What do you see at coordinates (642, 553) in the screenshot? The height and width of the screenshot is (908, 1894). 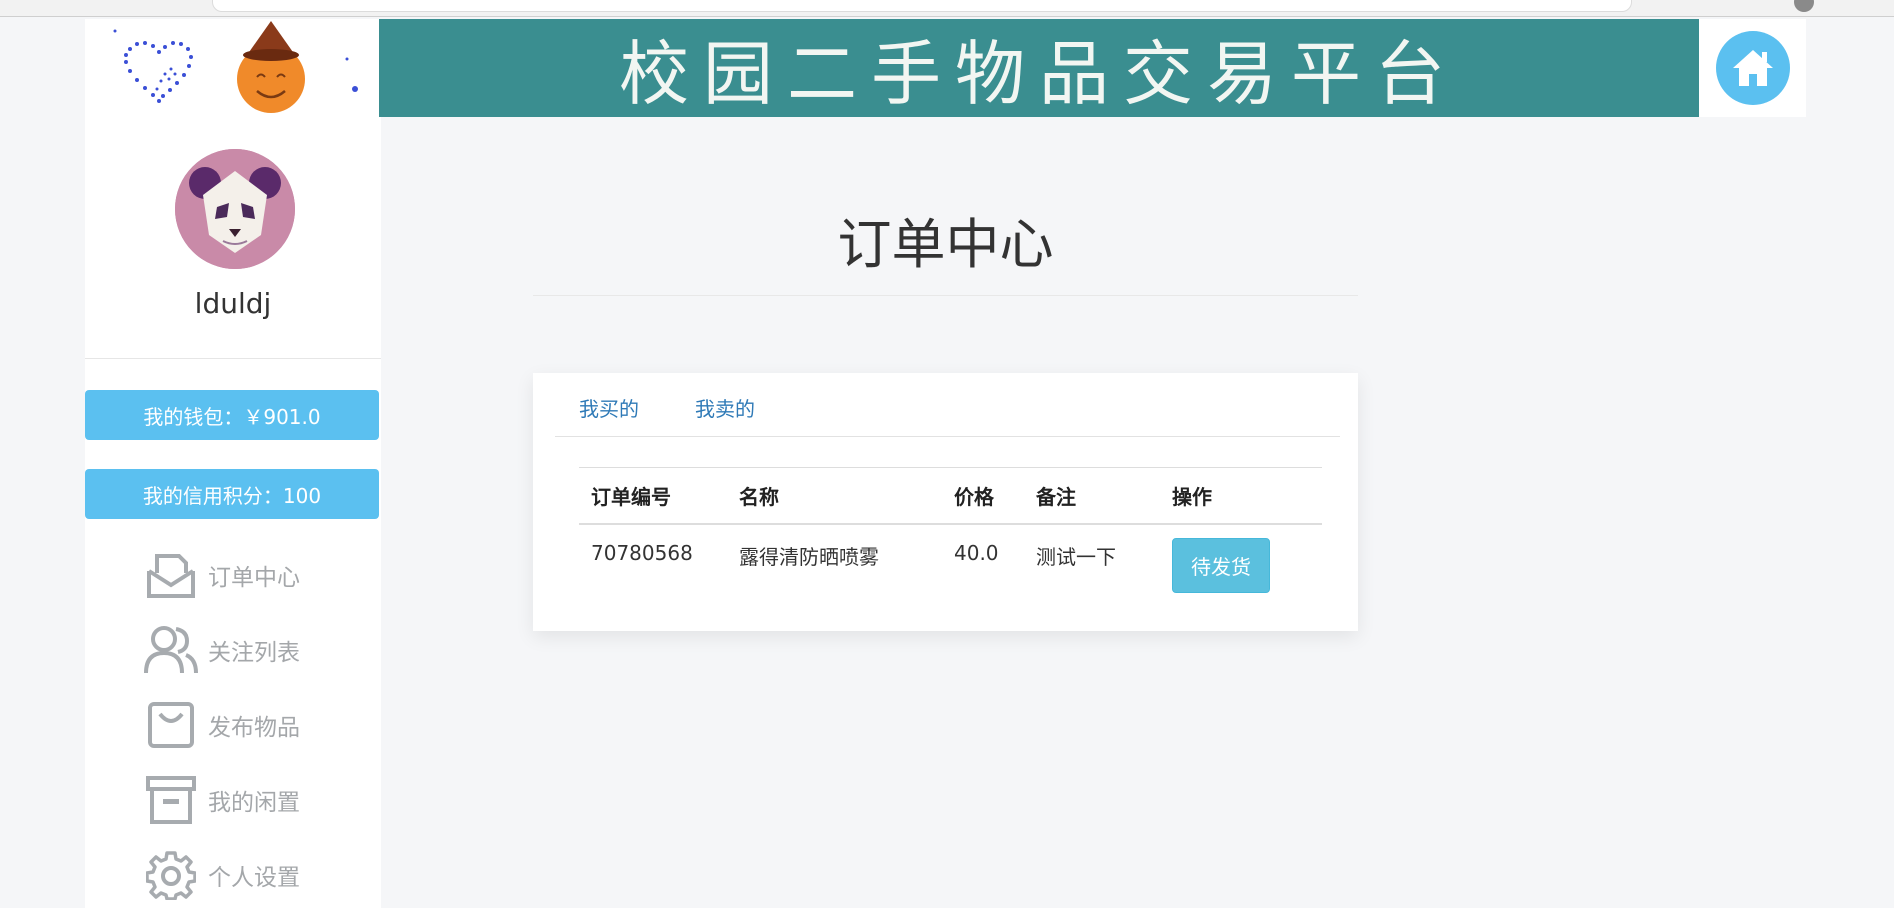 I see `order-id-cell: 70780568` at bounding box center [642, 553].